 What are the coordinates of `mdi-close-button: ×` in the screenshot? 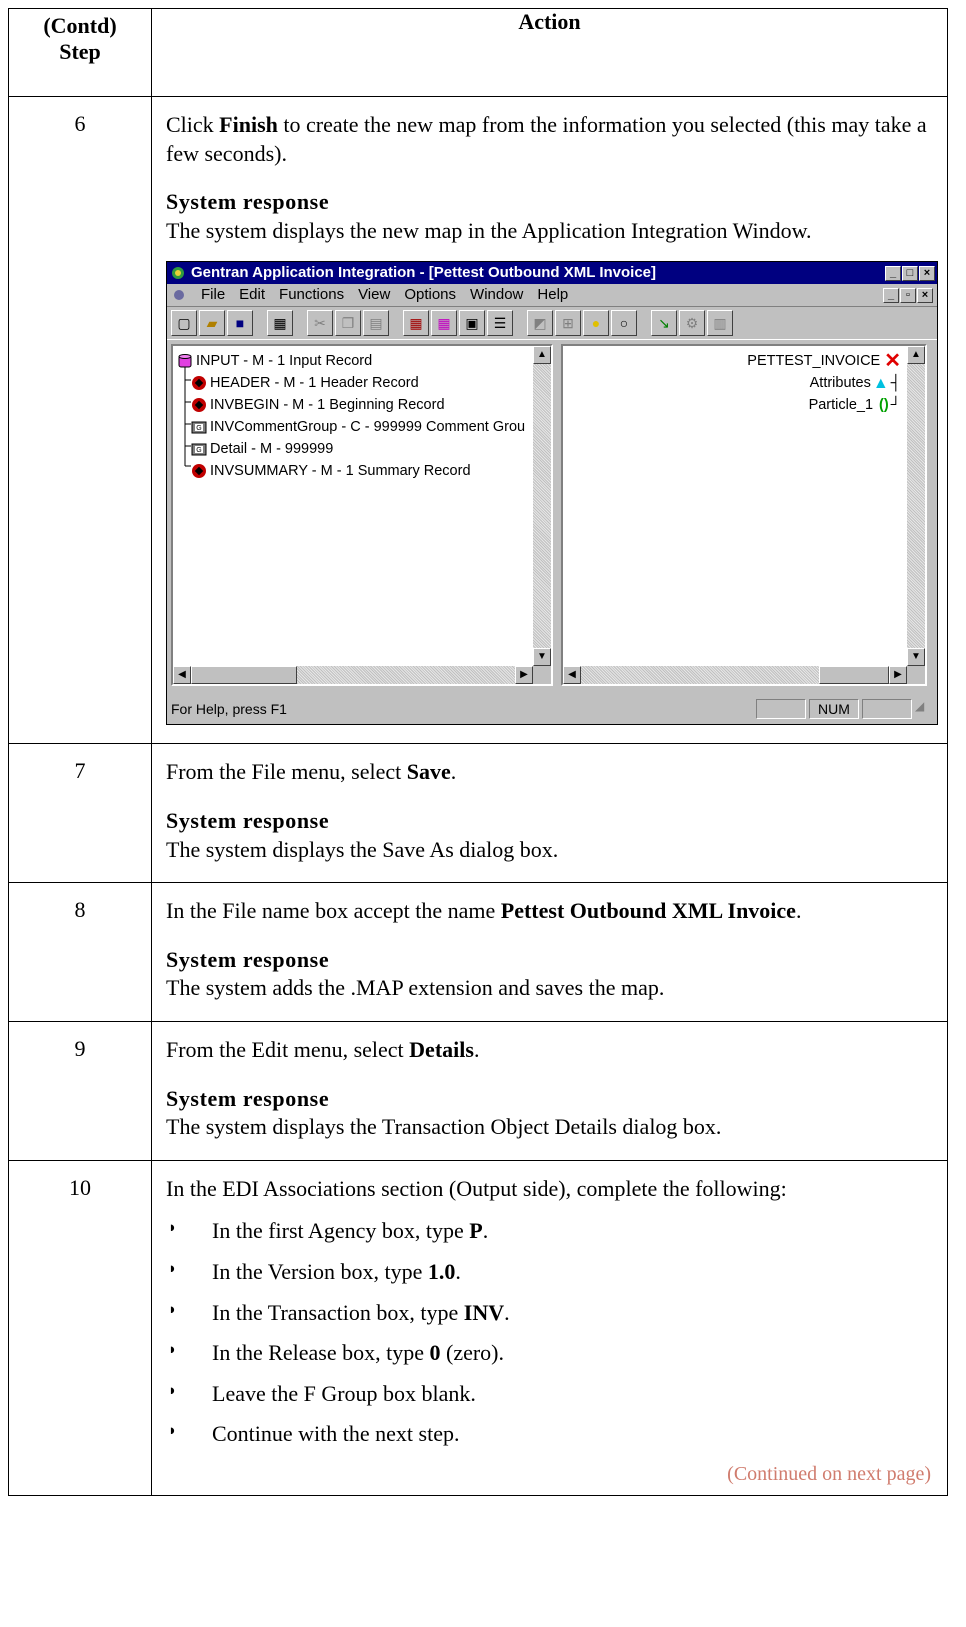 It's located at (925, 295).